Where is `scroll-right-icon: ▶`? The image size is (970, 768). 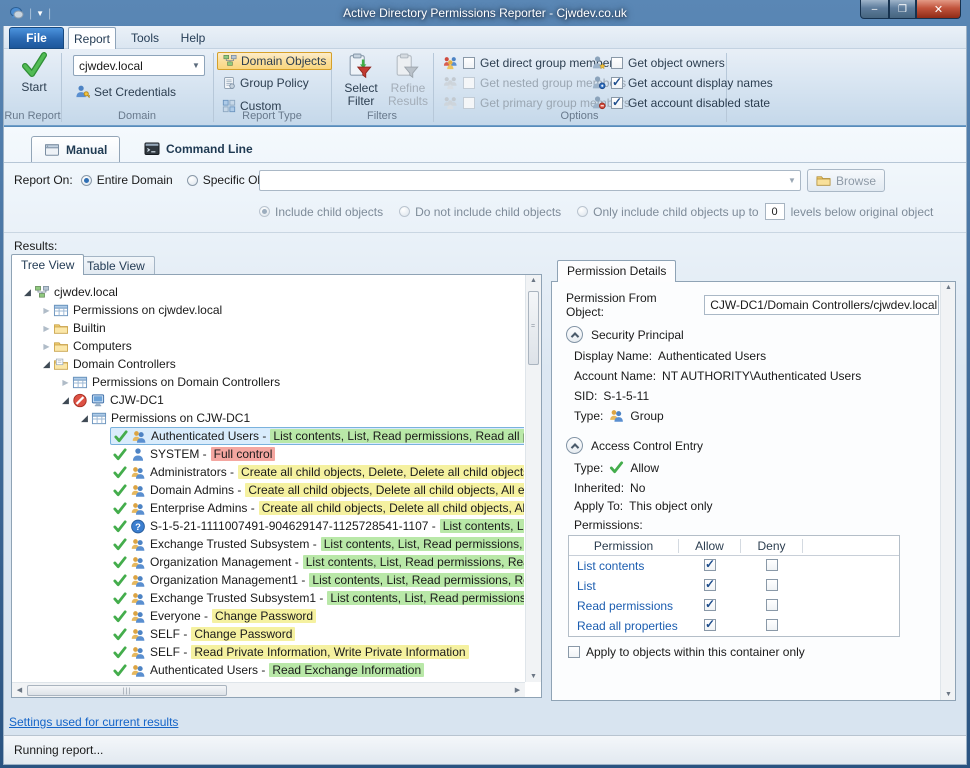 scroll-right-icon: ▶ is located at coordinates (517, 690).